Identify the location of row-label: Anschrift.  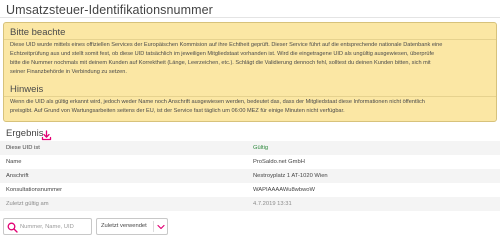
(17, 176).